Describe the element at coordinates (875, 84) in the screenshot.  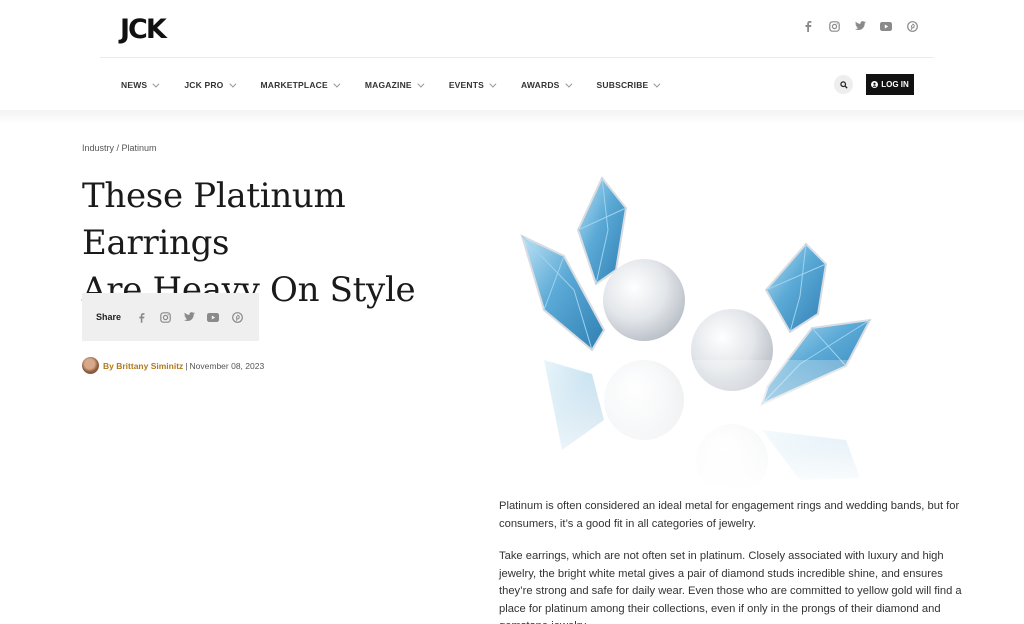
I see `user-icon` at that location.